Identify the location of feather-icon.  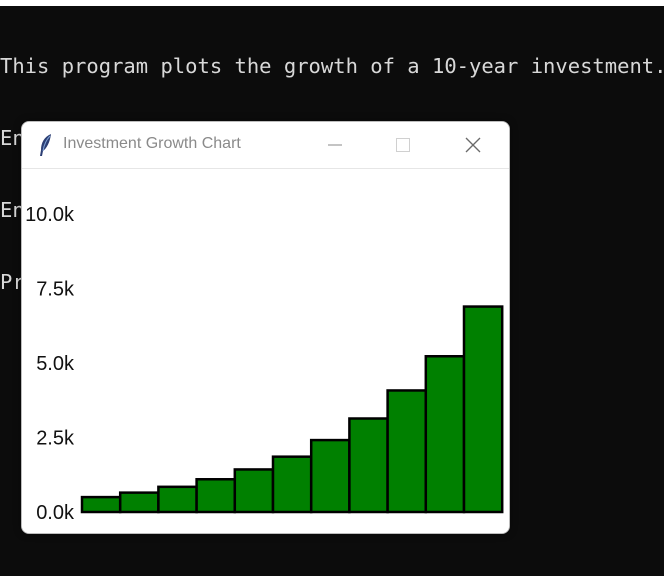
(46, 145).